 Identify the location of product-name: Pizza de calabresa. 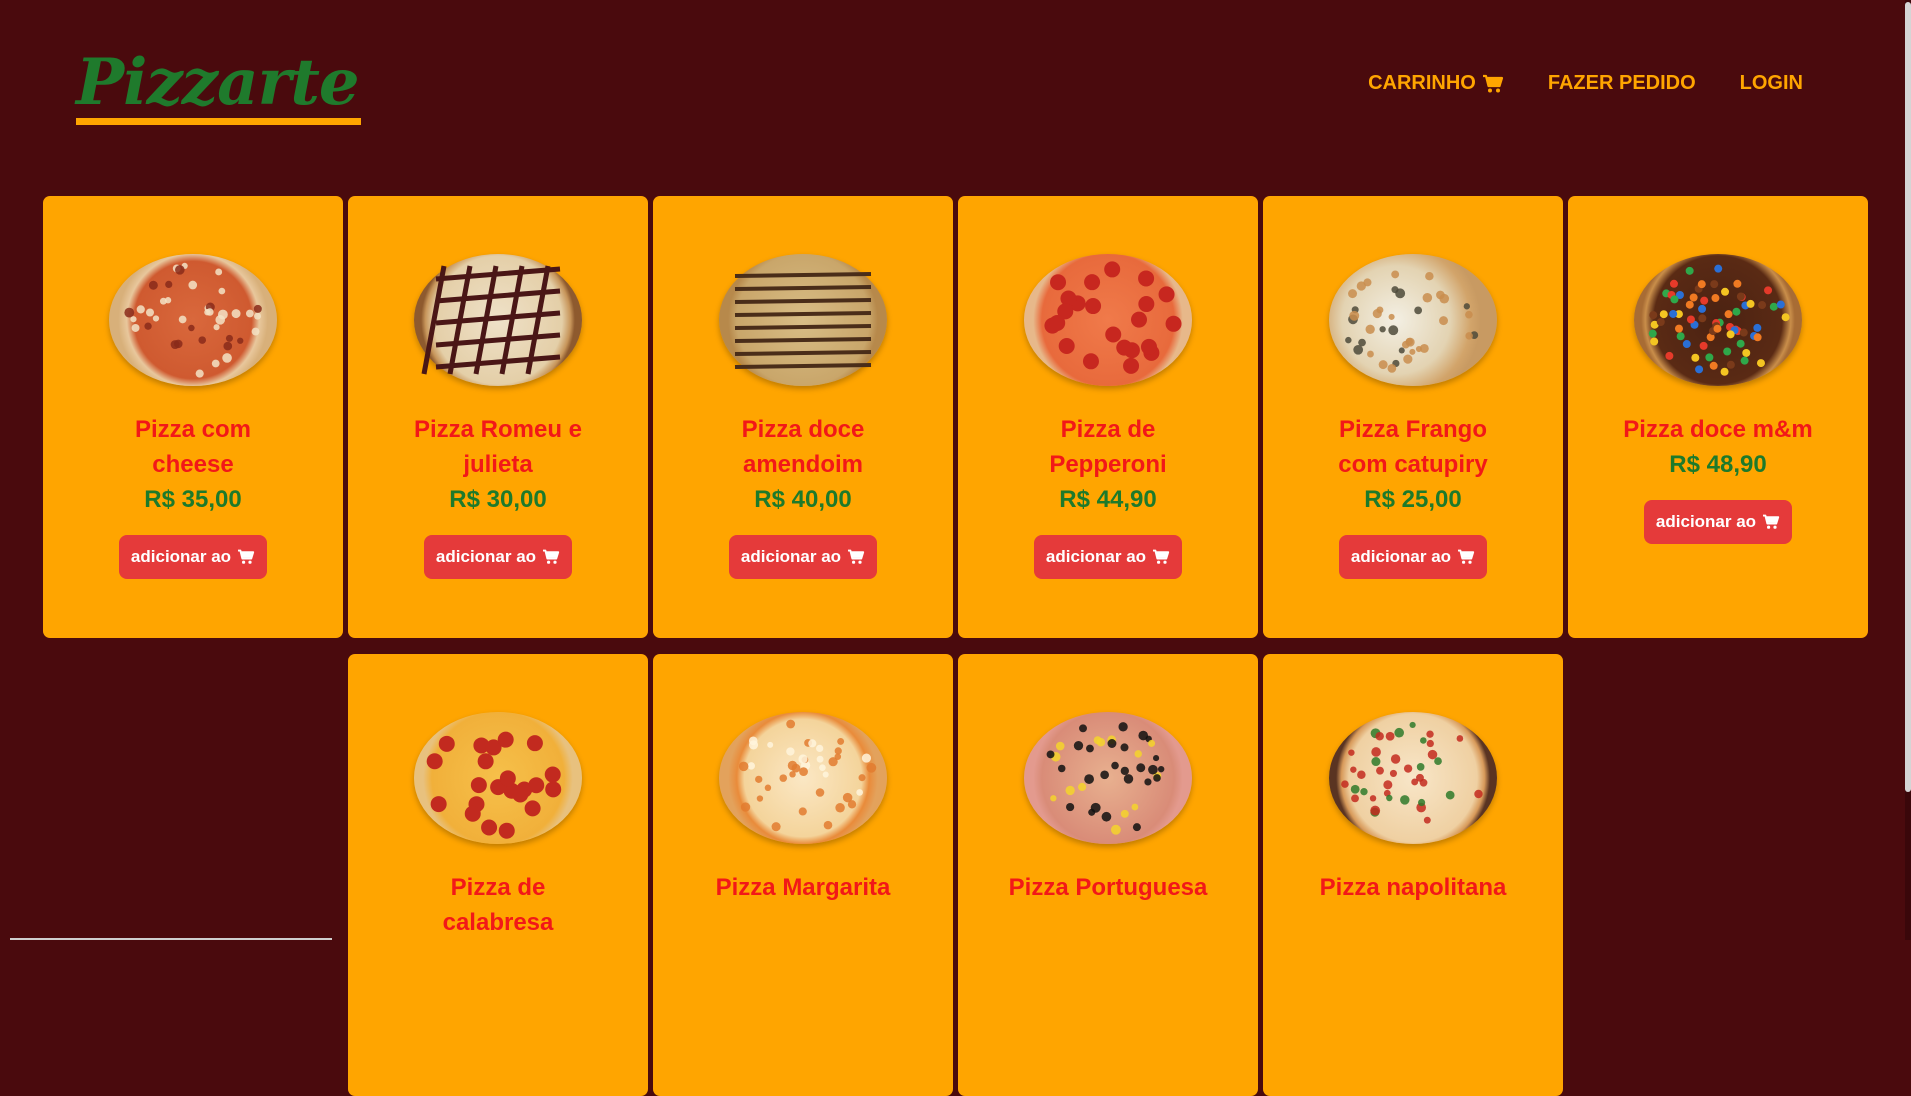
(498, 905).